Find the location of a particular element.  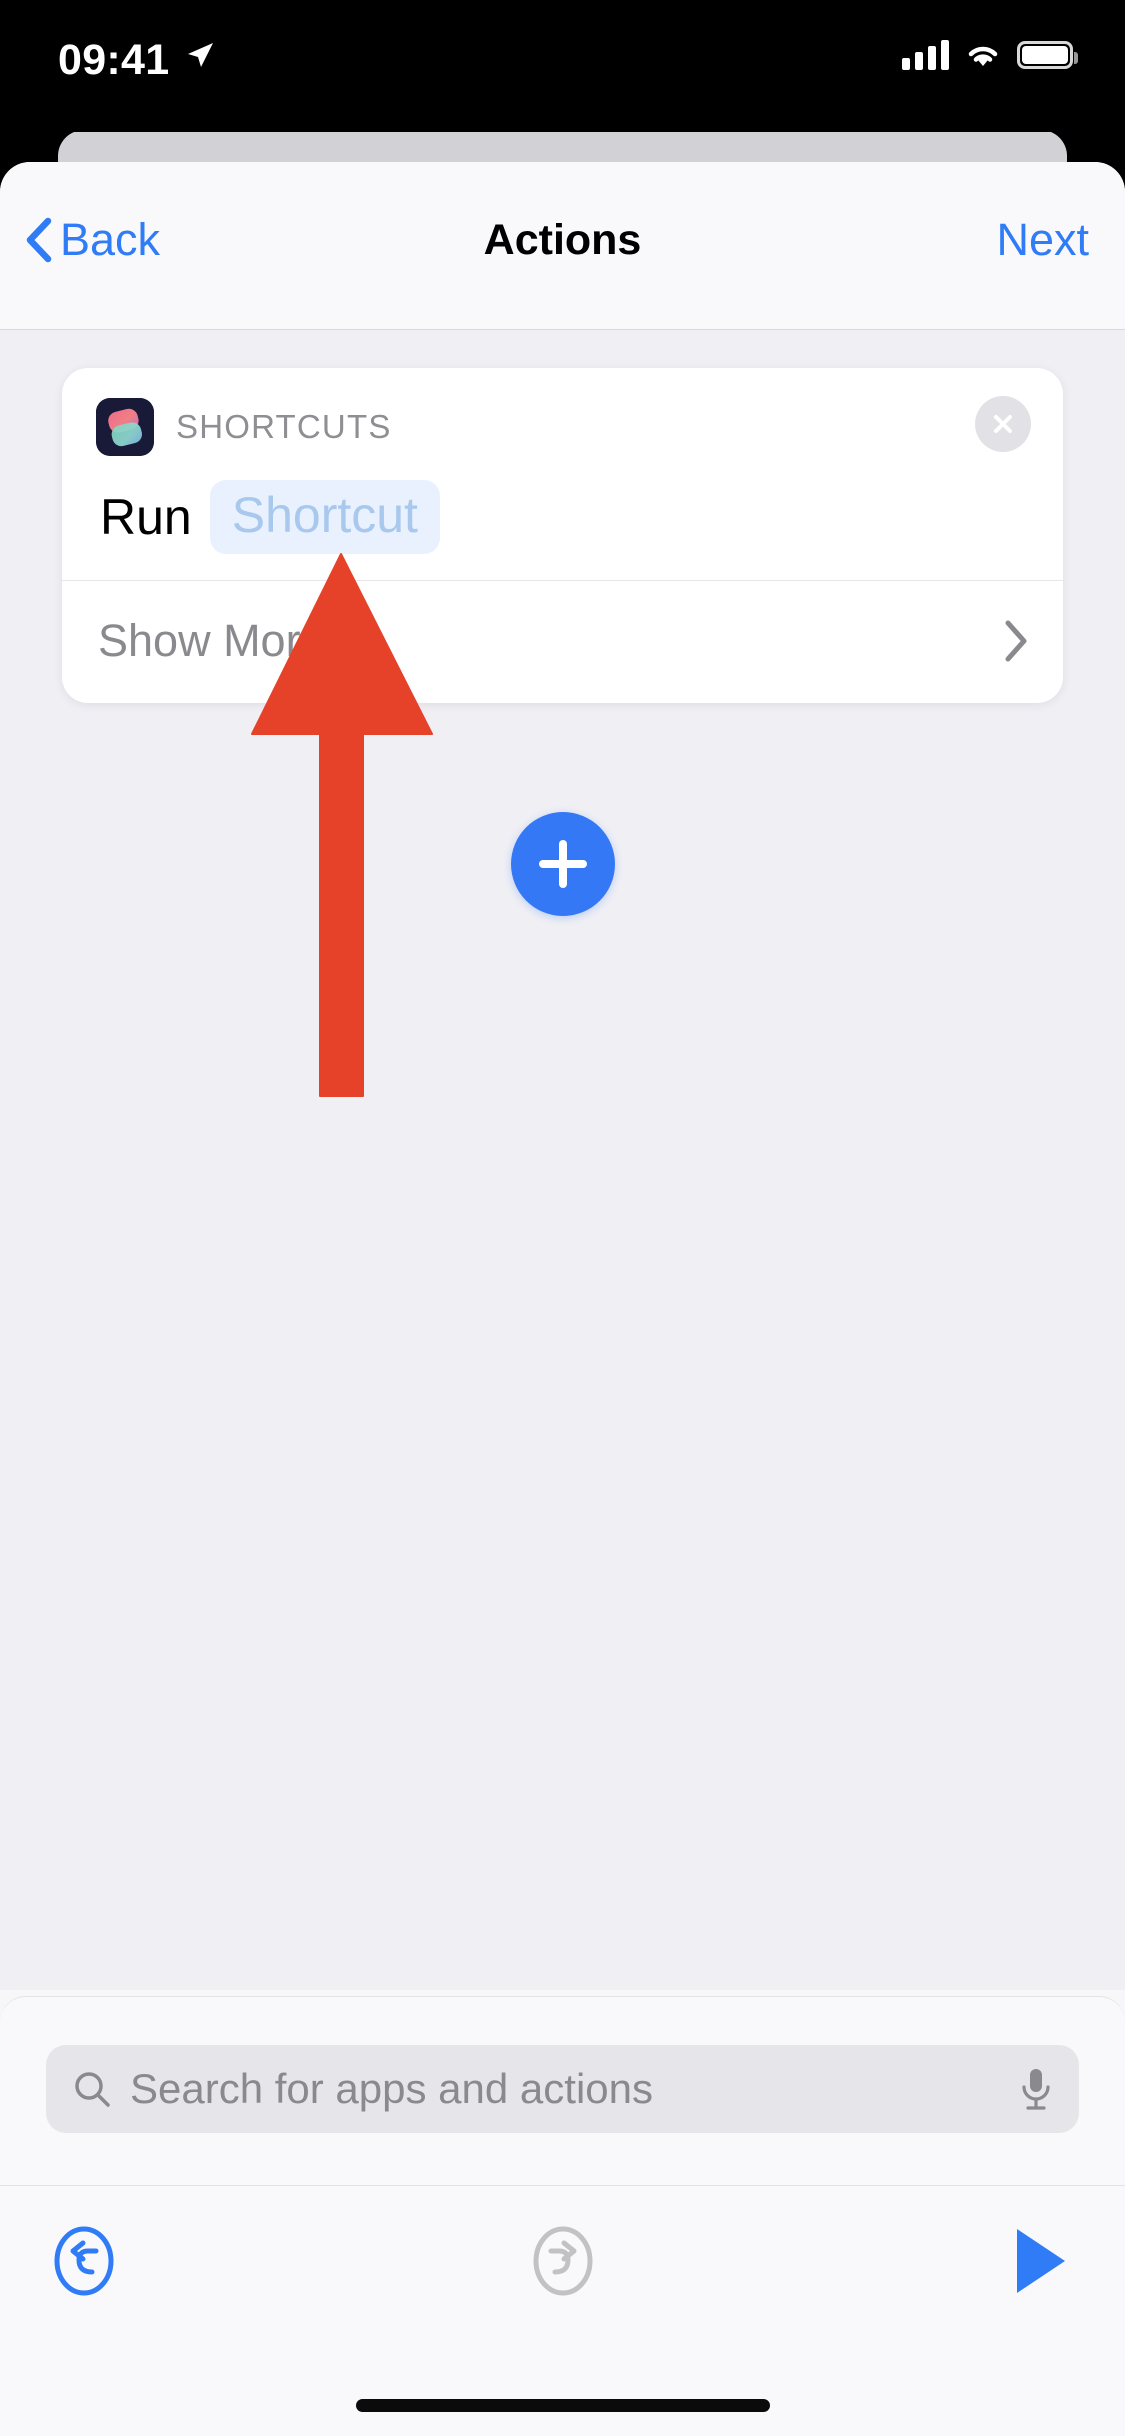

shortcuts-app-icon is located at coordinates (125, 427).